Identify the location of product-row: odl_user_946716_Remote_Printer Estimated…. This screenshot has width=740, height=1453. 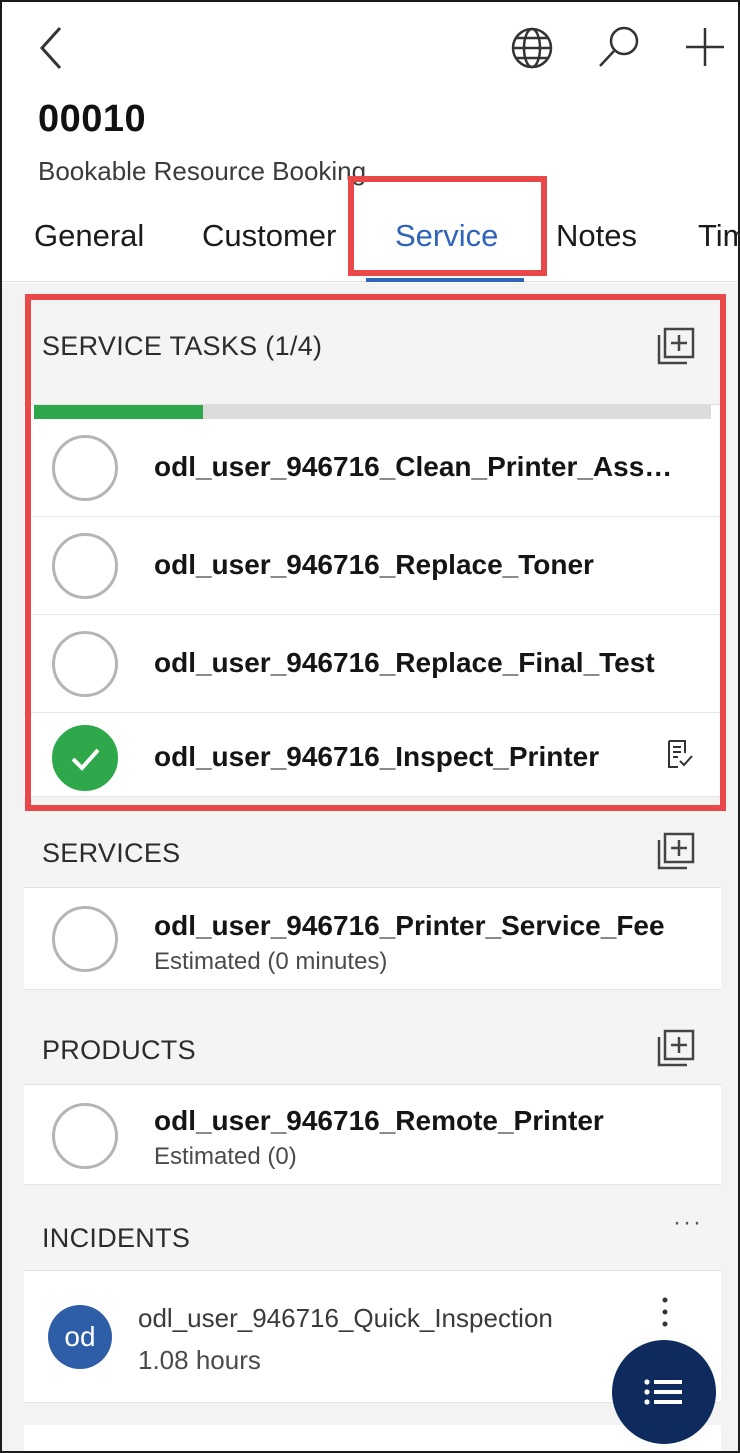
(372, 1135).